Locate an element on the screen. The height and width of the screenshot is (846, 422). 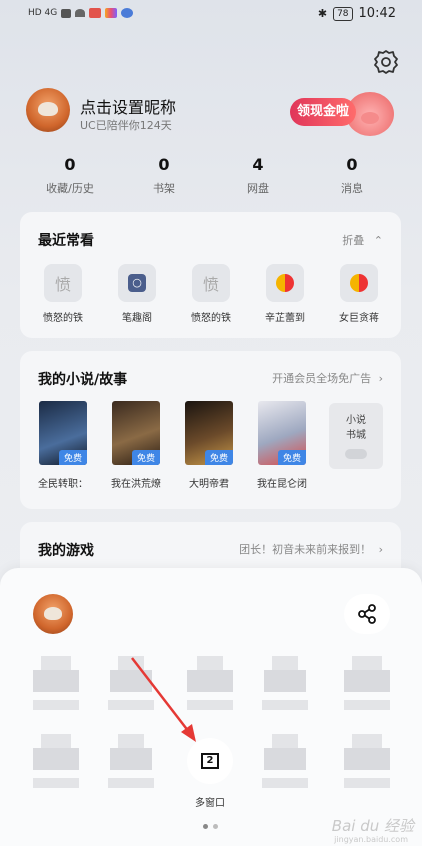
share-button is located at coordinates (367, 614).